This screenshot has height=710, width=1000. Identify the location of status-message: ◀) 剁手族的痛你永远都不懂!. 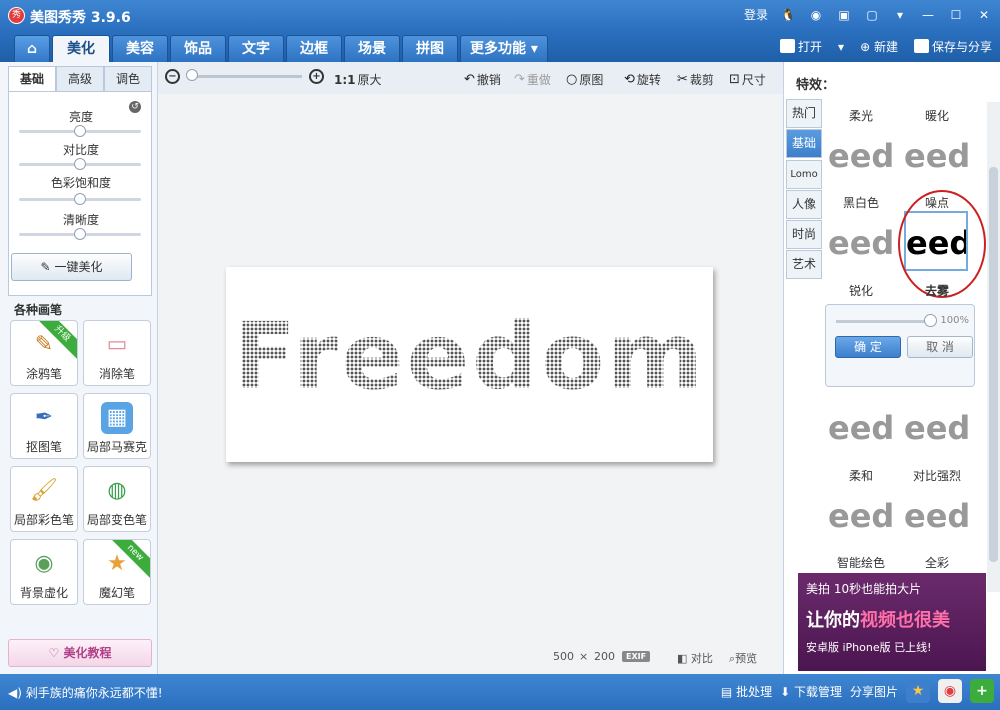
(85, 692).